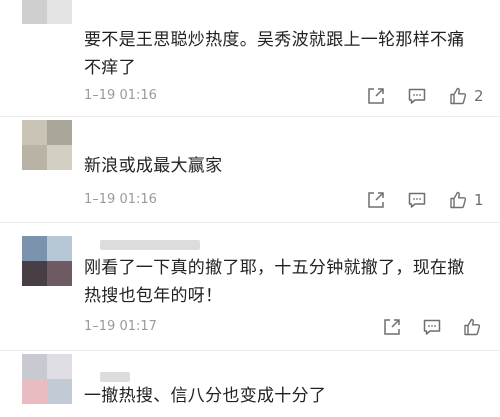 This screenshot has height=417, width=500. Describe the element at coordinates (289, 282) in the screenshot. I see `comment-text: 刚看了一下真的撤了耶，十五分钟就撤了，现在撤 热搜也包年的呀！` at that location.